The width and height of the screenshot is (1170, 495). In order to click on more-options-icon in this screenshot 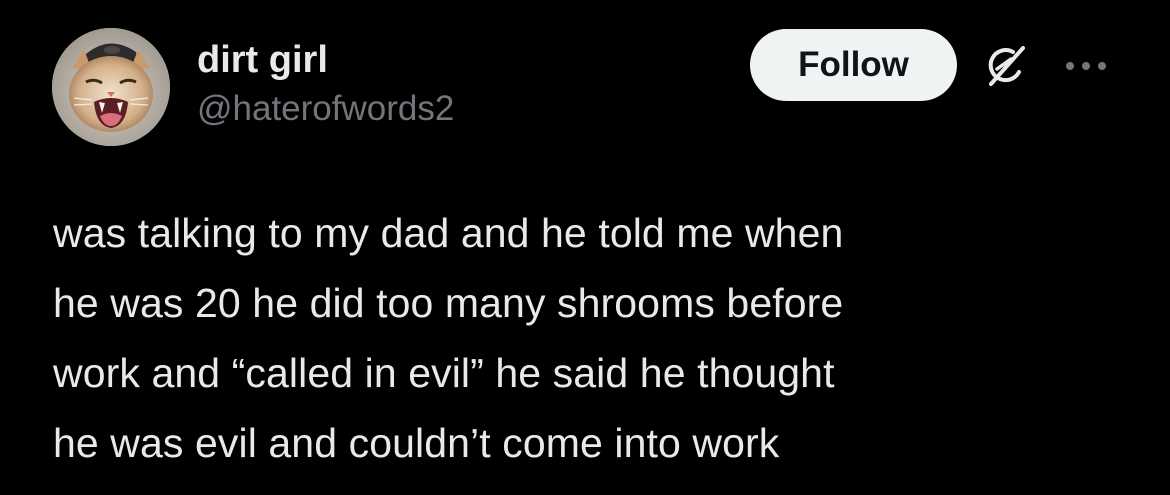, I will do `click(1086, 66)`.